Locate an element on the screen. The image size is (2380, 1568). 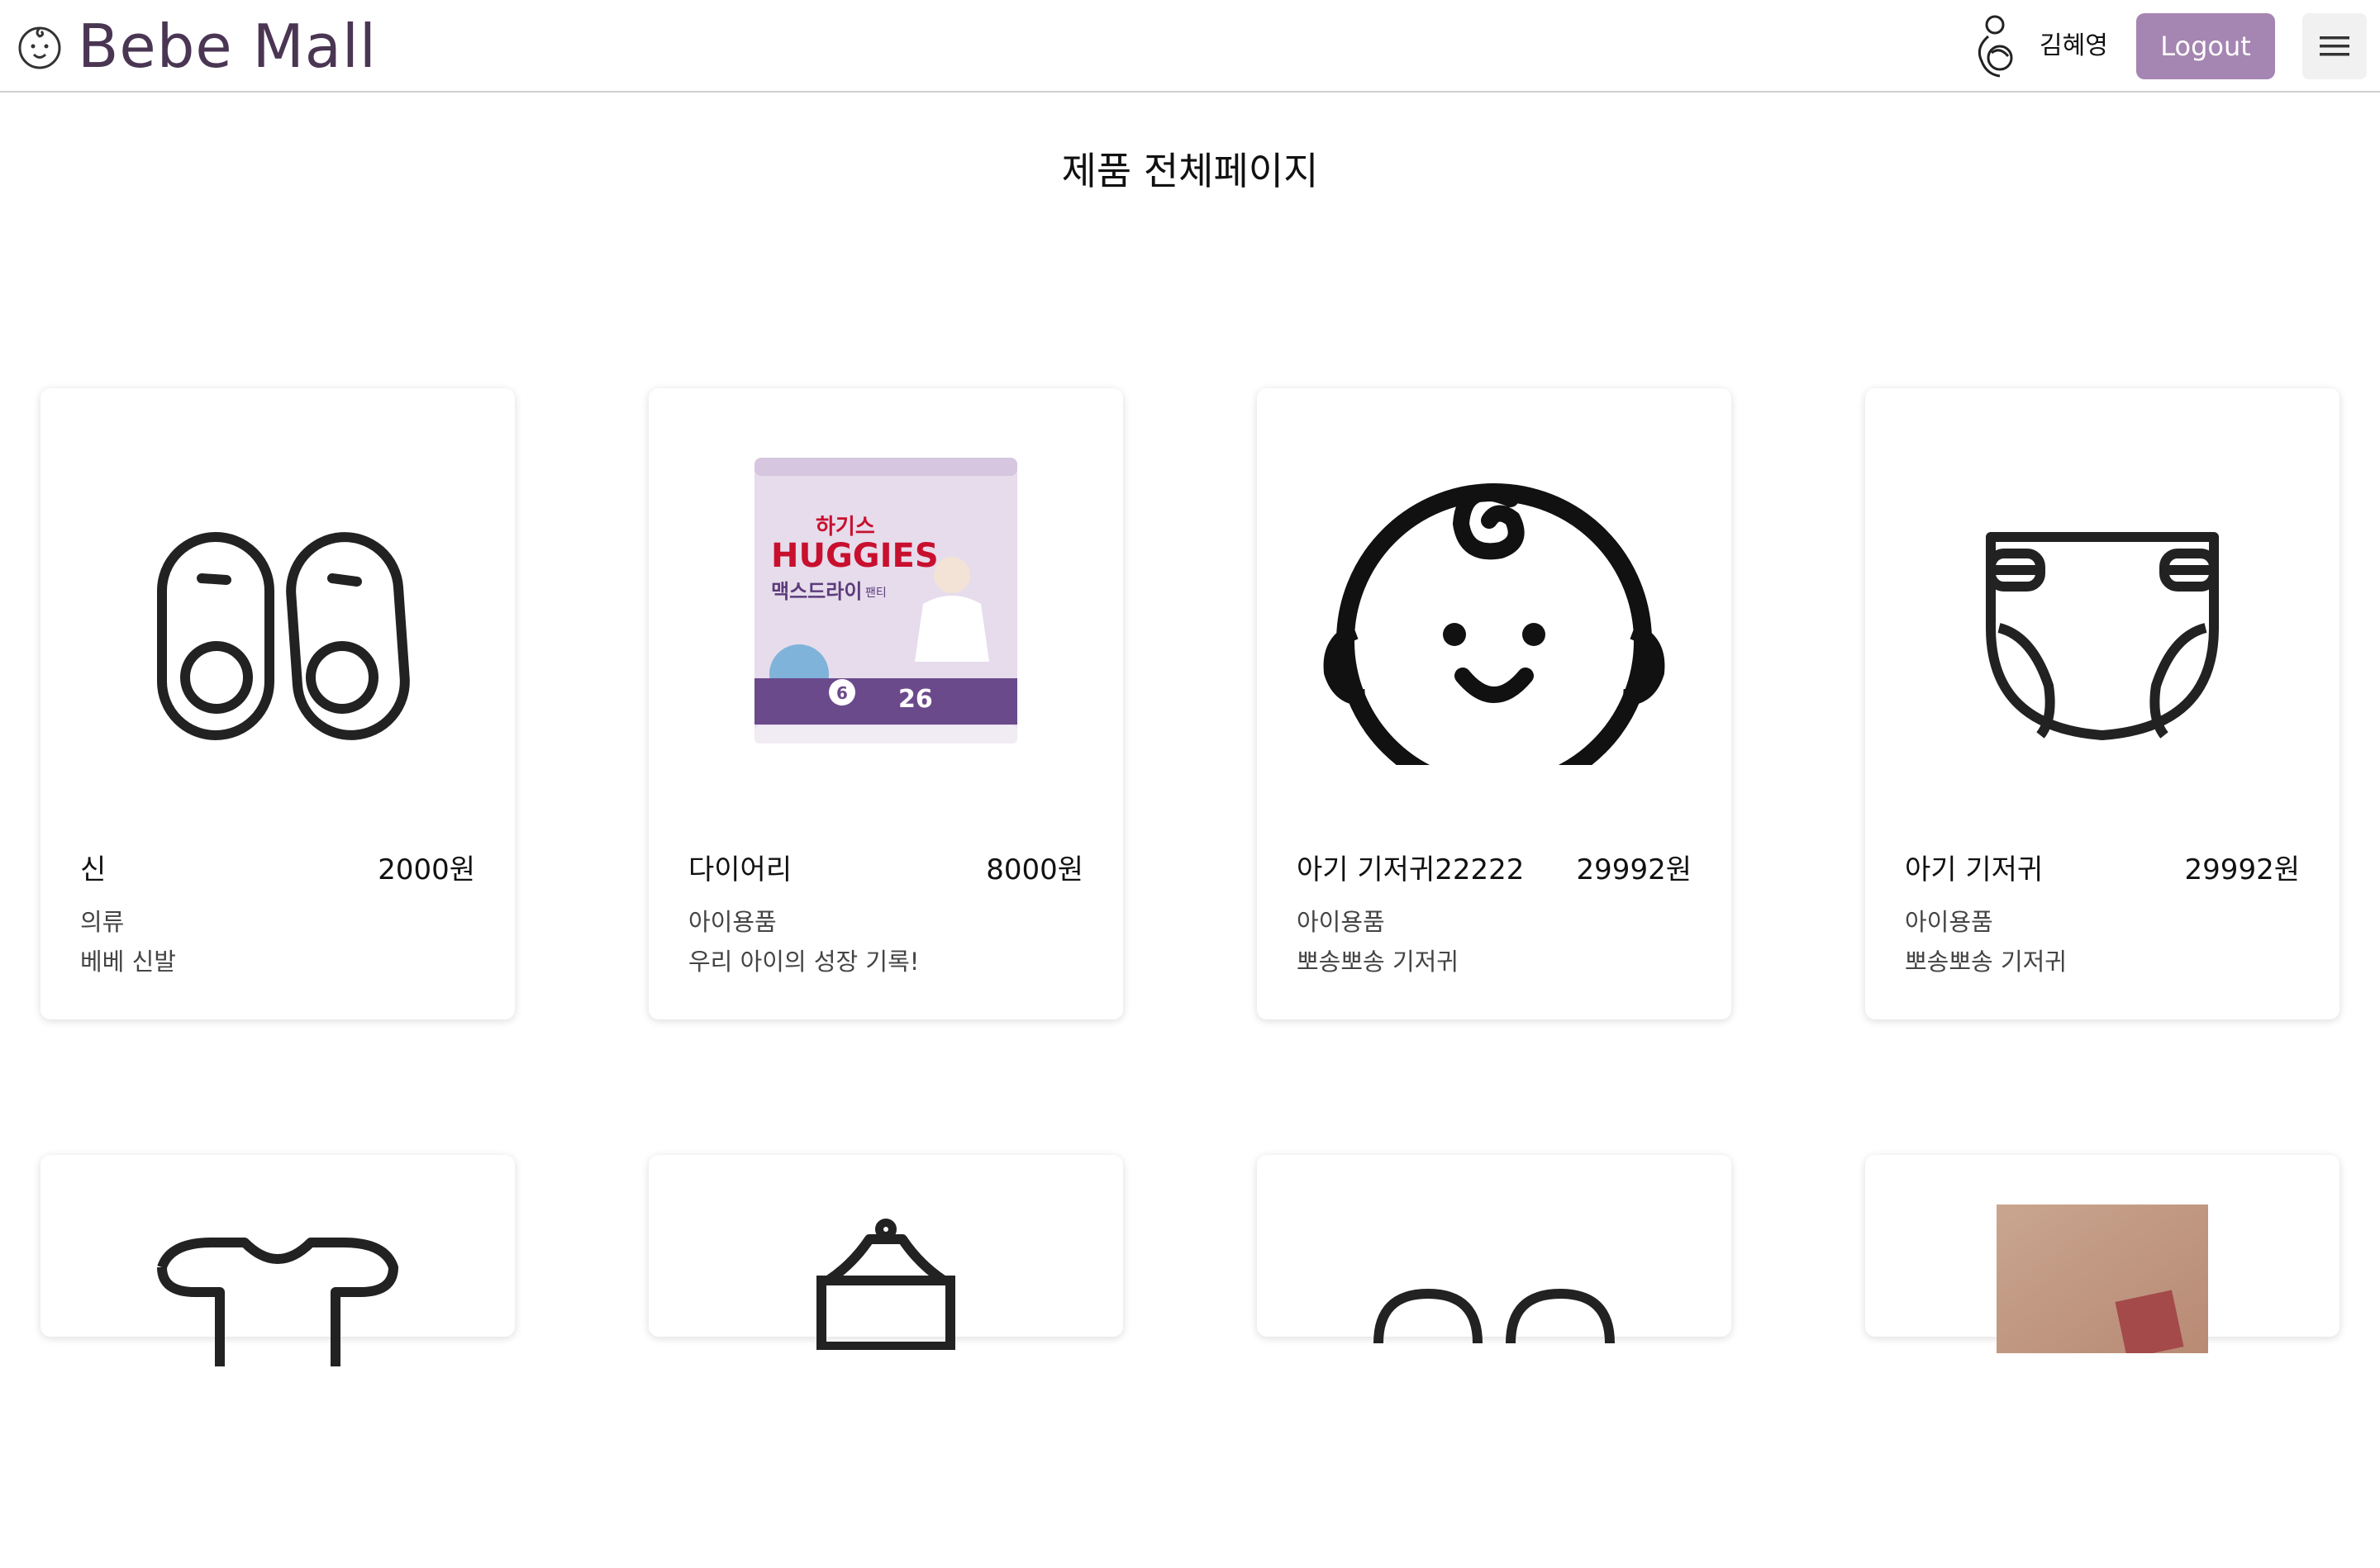
hamburger-menu-icon is located at coordinates (2334, 46).